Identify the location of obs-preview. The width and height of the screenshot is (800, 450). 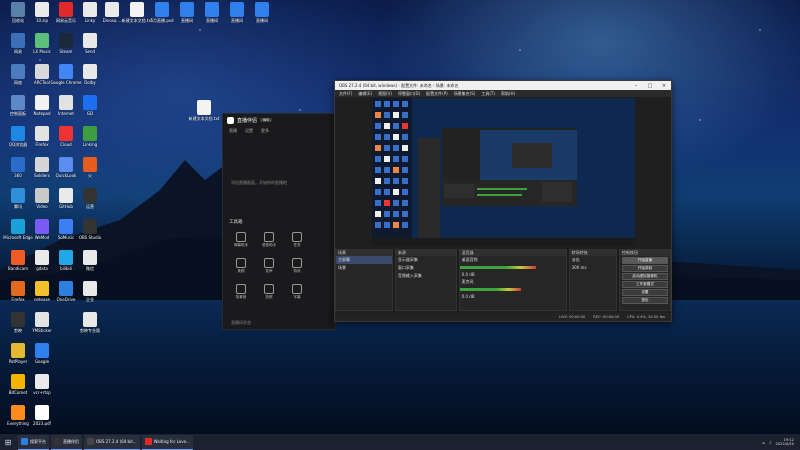
(503, 172).